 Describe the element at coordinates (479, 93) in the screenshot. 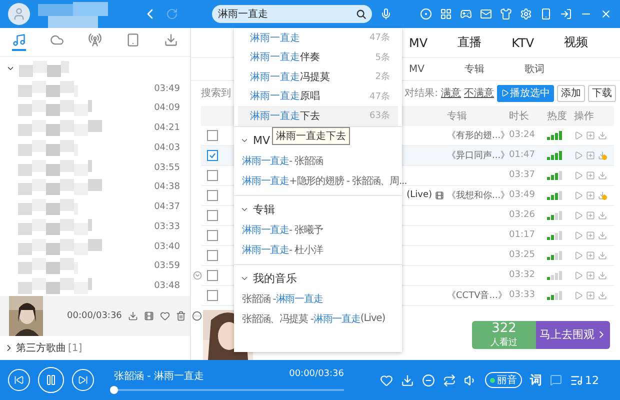

I see `feedback-link: 不满意` at that location.